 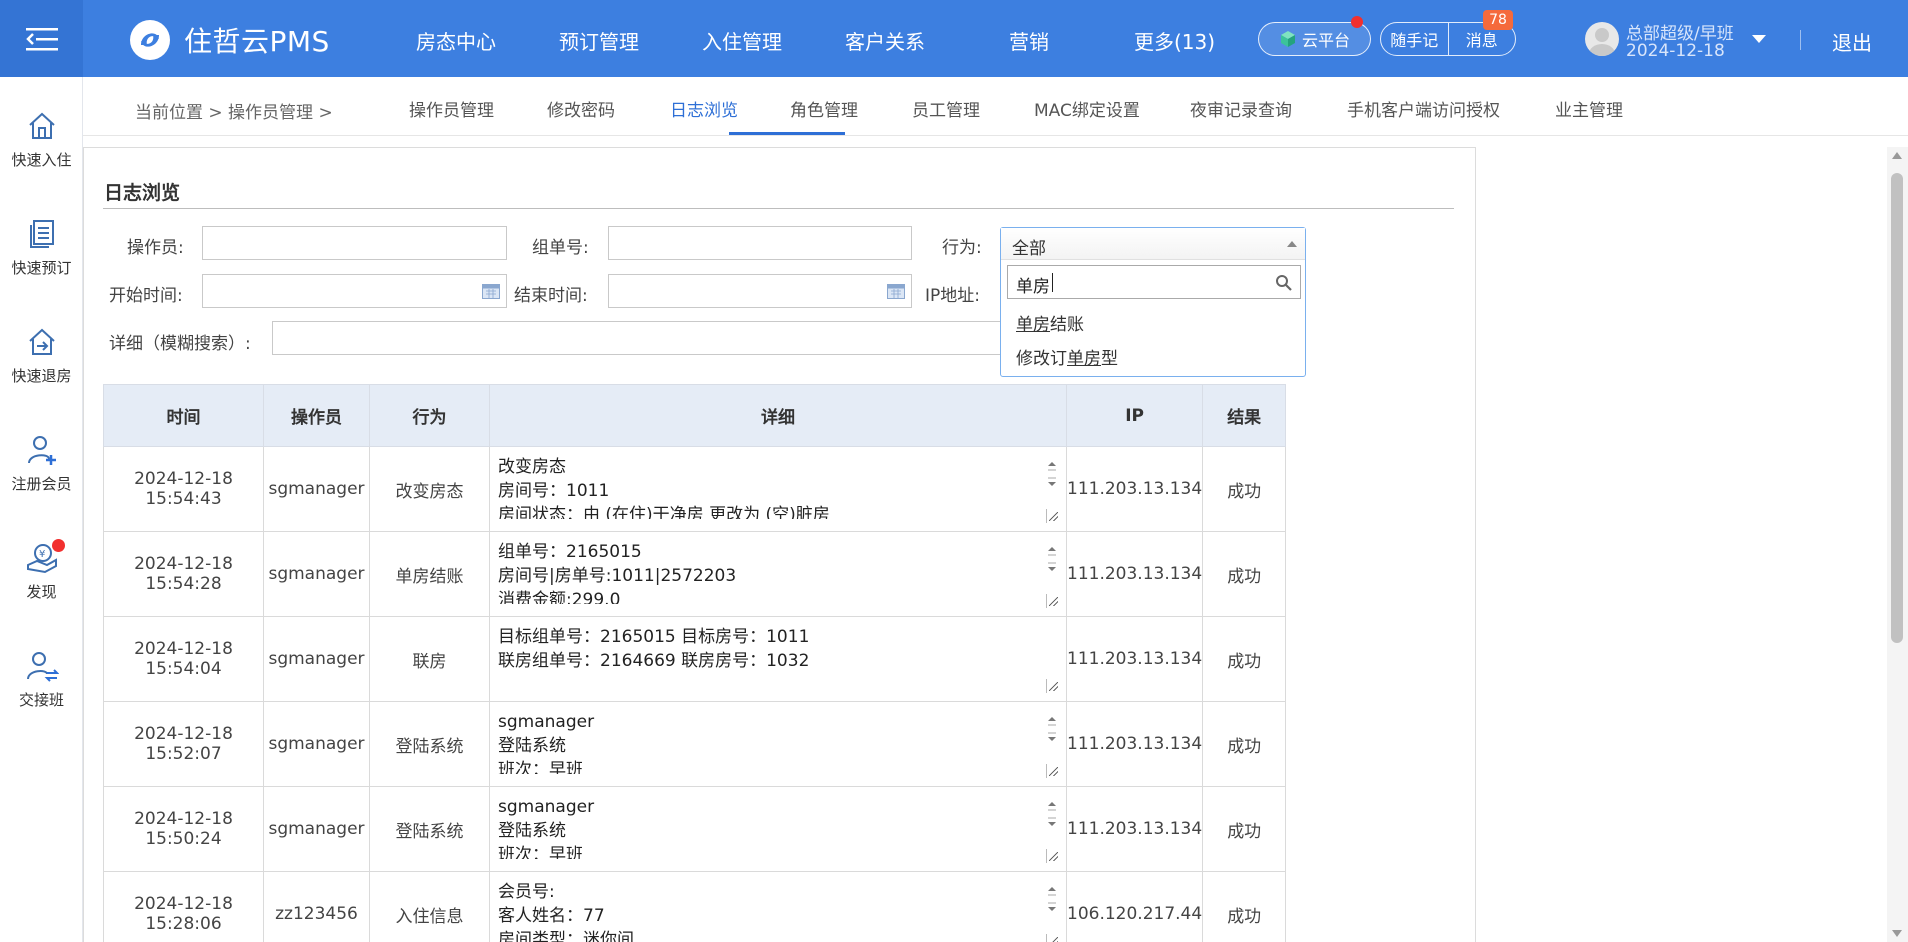 I want to click on end-time-input, so click(x=760, y=291).